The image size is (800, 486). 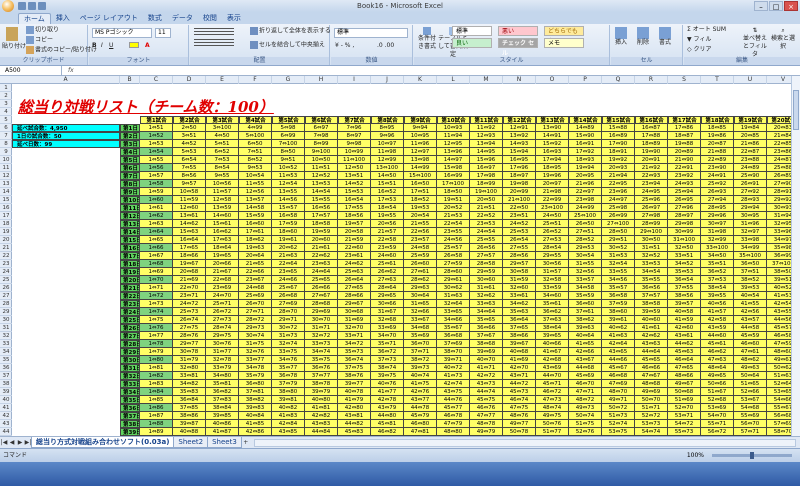 What do you see at coordinates (618, 296) in the screenshot?
I see `match-cell: 36⇔58` at bounding box center [618, 296].